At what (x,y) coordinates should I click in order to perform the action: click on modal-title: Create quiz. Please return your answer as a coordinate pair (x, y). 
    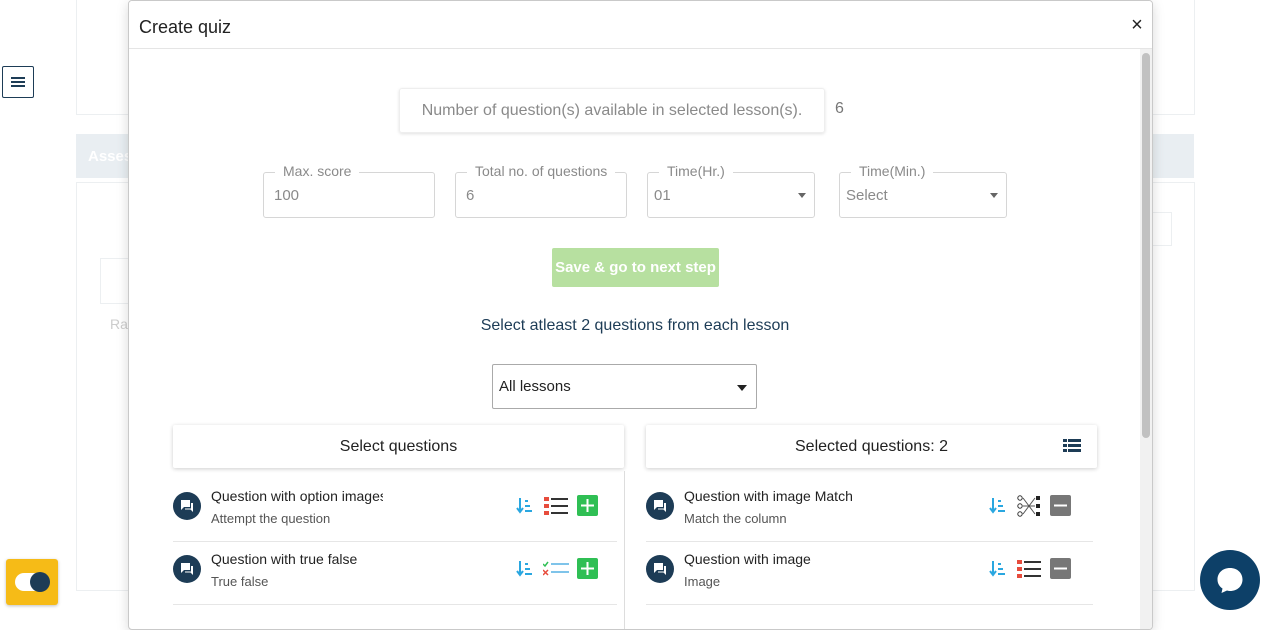
    Looking at the image, I should click on (185, 27).